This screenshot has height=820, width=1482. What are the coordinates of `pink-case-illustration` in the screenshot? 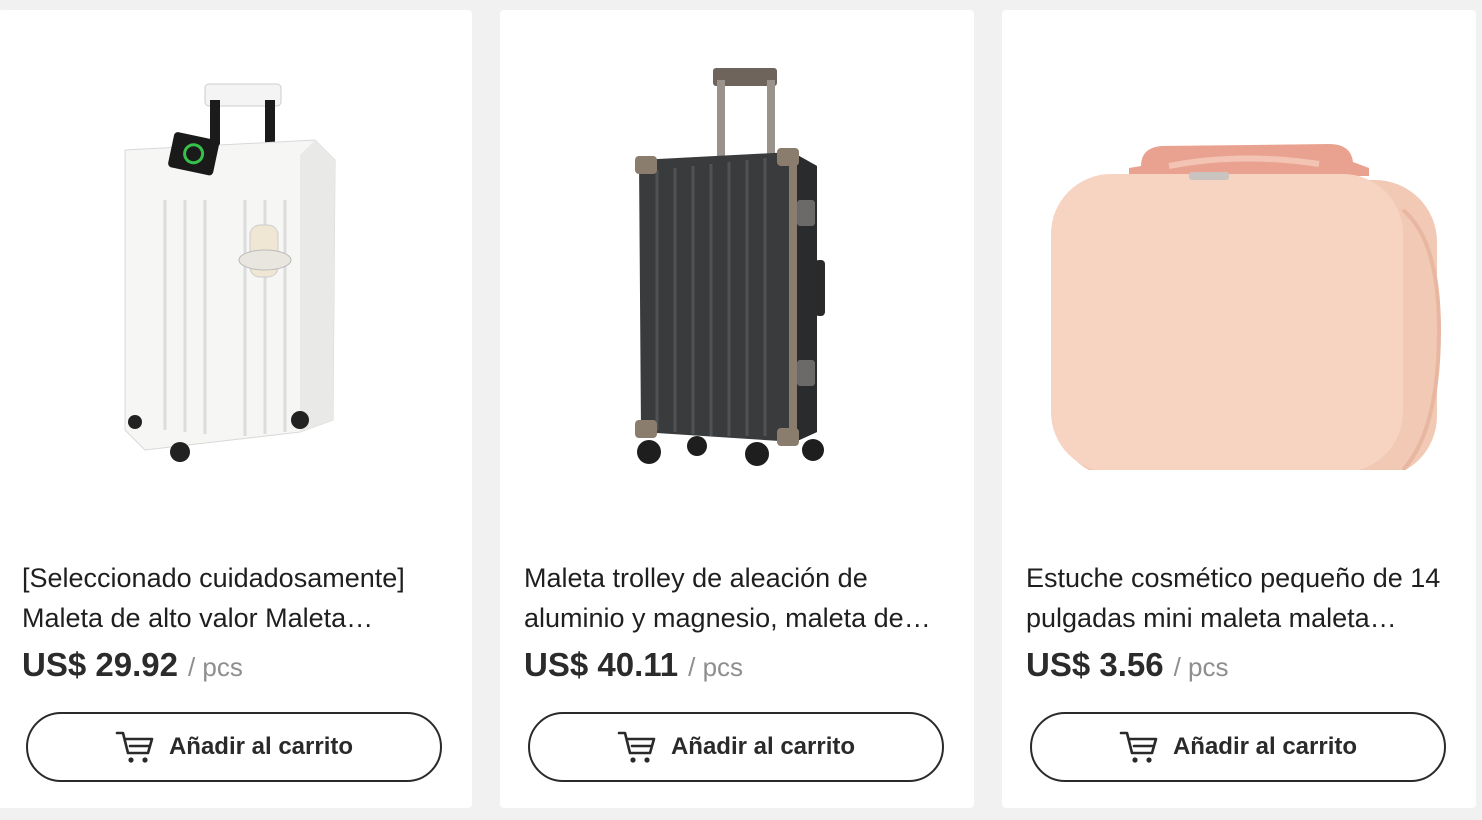 It's located at (1246, 307).